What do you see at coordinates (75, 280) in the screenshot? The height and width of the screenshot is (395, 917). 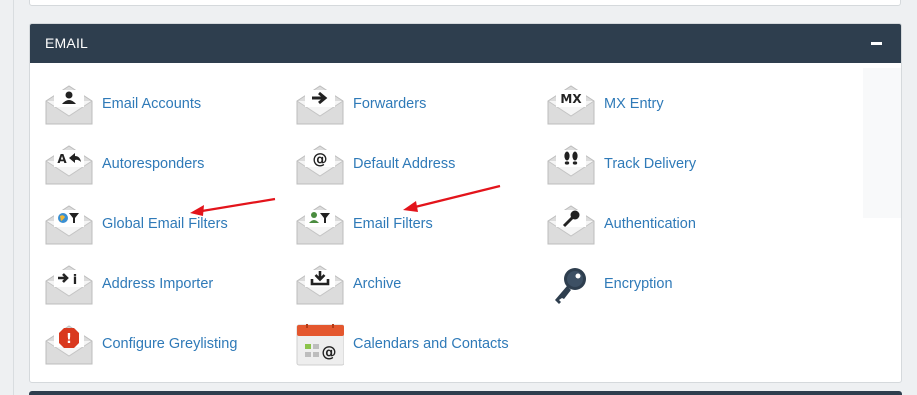 I see `svg-text: i` at bounding box center [75, 280].